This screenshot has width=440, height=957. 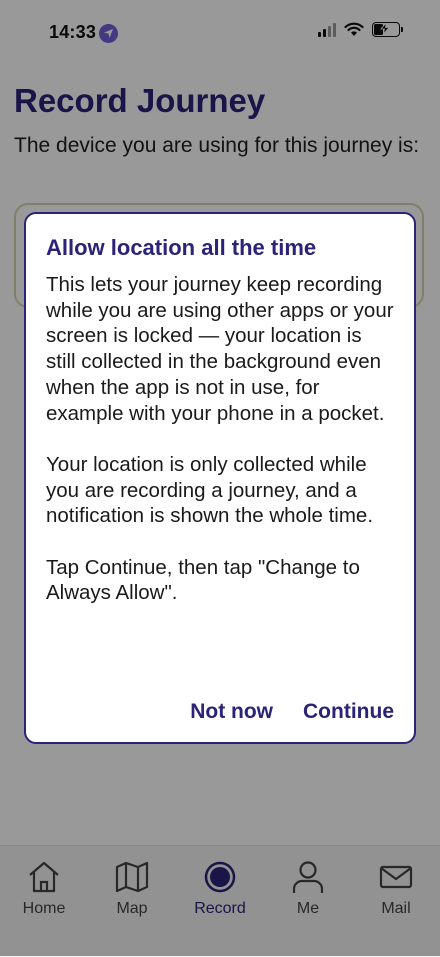 I want to click on dialog-actions: Not now Continue, so click(x=292, y=712).